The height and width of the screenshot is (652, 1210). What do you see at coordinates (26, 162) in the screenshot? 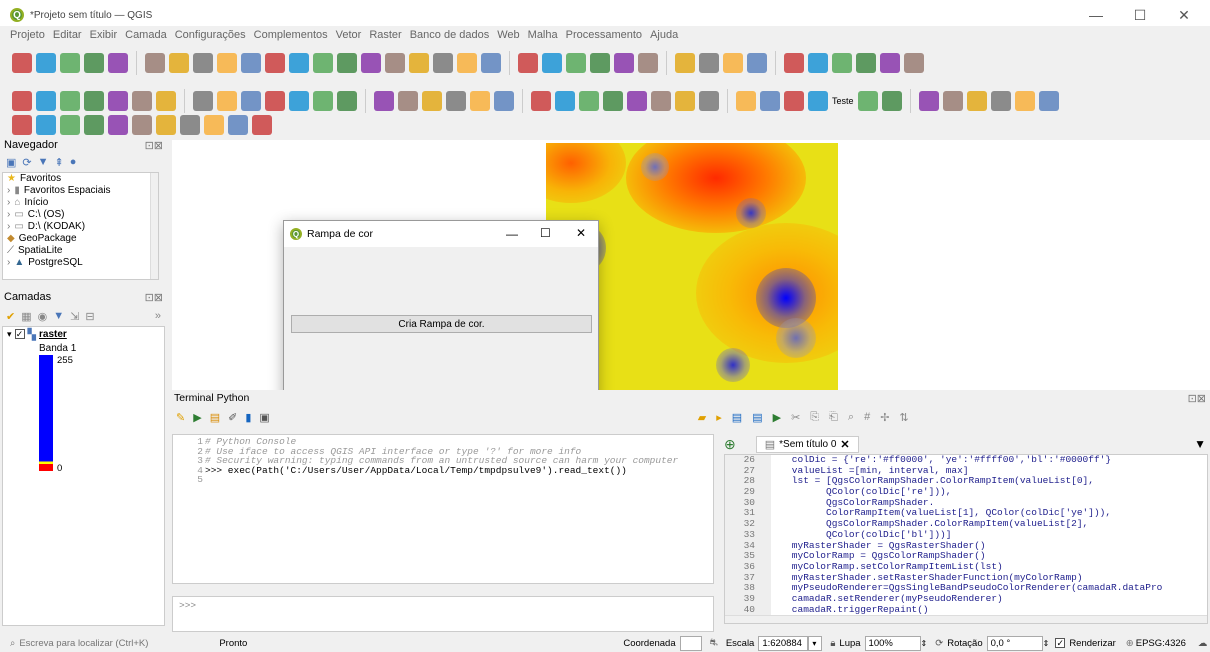
I see `refresh-icon: ⟳` at bounding box center [26, 162].